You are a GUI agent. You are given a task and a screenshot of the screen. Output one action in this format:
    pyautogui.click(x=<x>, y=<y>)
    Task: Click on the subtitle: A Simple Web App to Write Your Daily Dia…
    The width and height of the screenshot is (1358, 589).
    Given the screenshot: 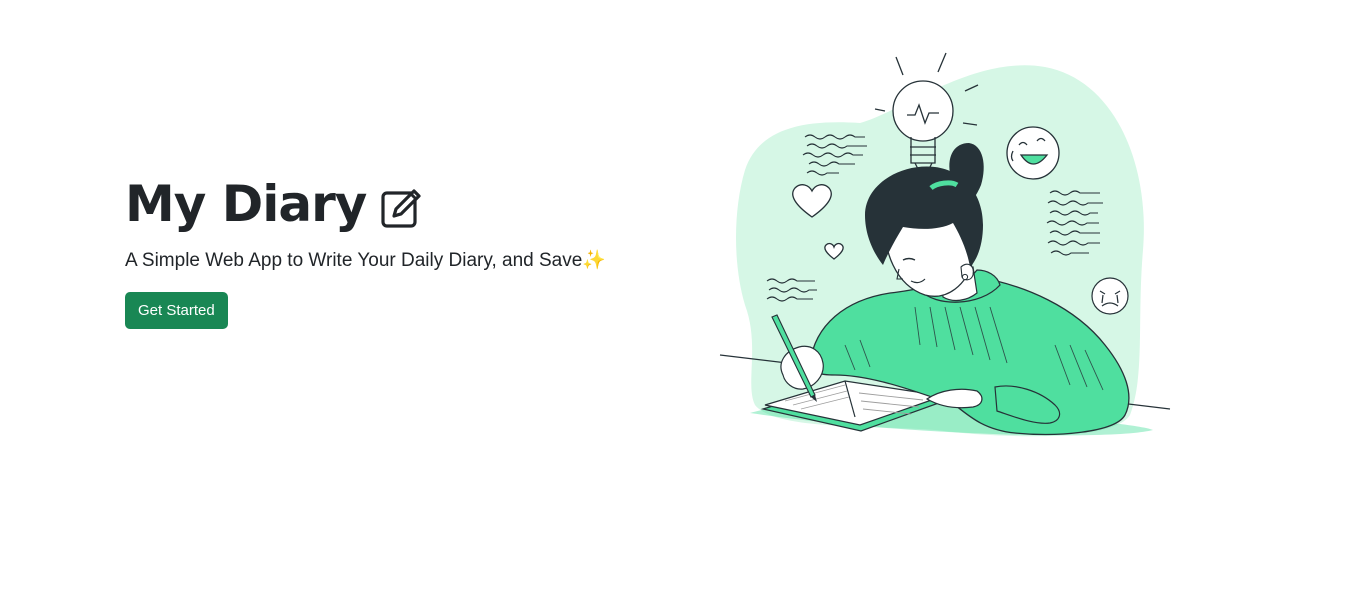 What is the action you would take?
    pyautogui.click(x=385, y=261)
    